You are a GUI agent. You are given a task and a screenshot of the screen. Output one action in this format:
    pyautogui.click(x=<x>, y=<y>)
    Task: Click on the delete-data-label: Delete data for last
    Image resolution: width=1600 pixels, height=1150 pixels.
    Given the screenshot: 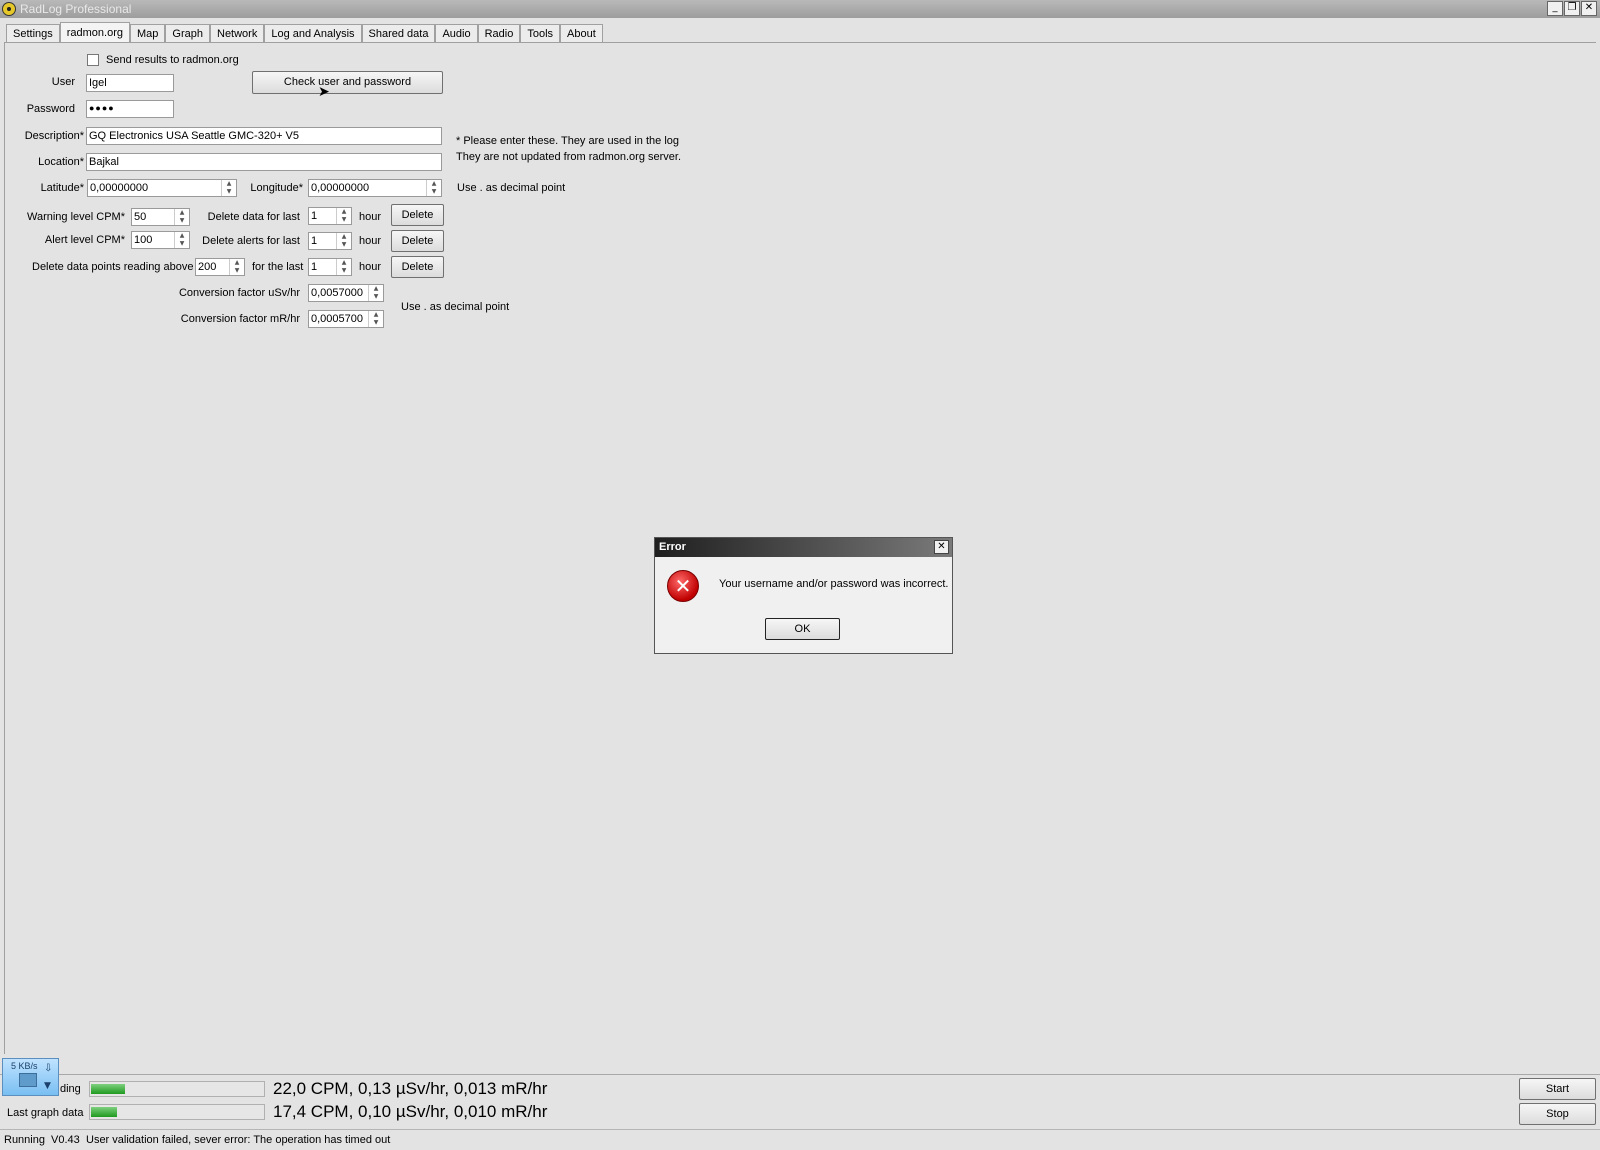 What is the action you would take?
    pyautogui.click(x=253, y=217)
    